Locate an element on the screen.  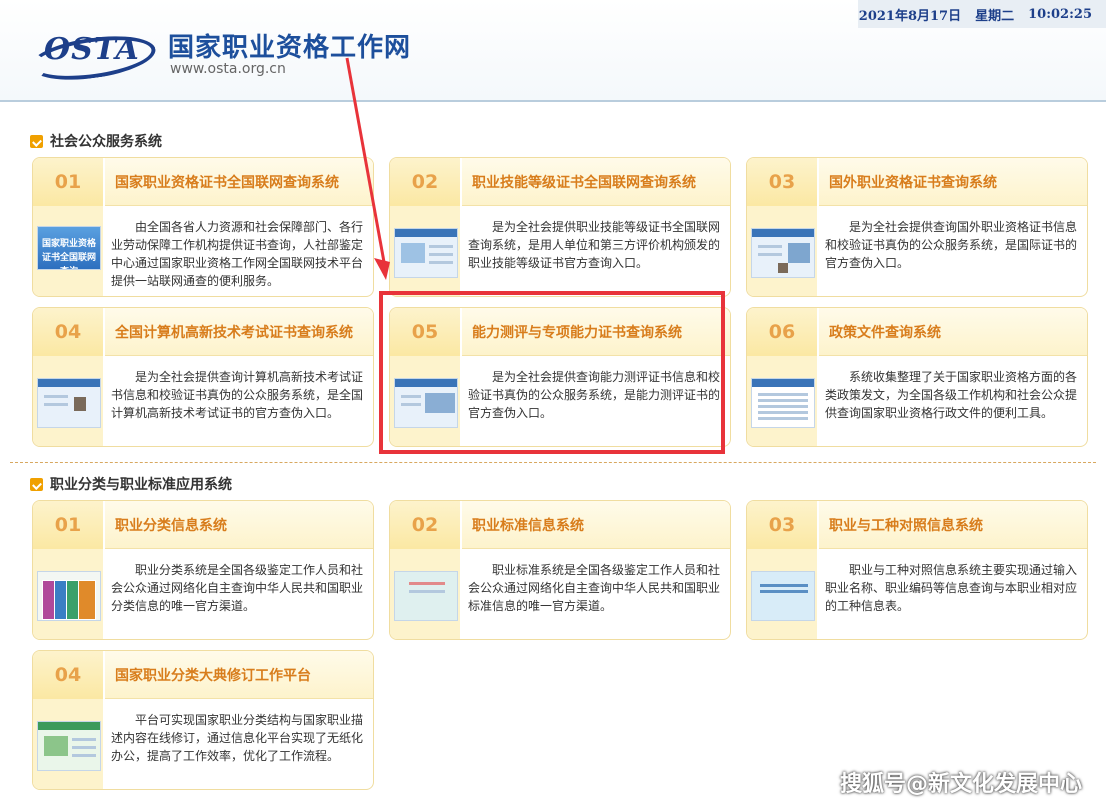
card-number: 01 is located at coordinates (68, 525).